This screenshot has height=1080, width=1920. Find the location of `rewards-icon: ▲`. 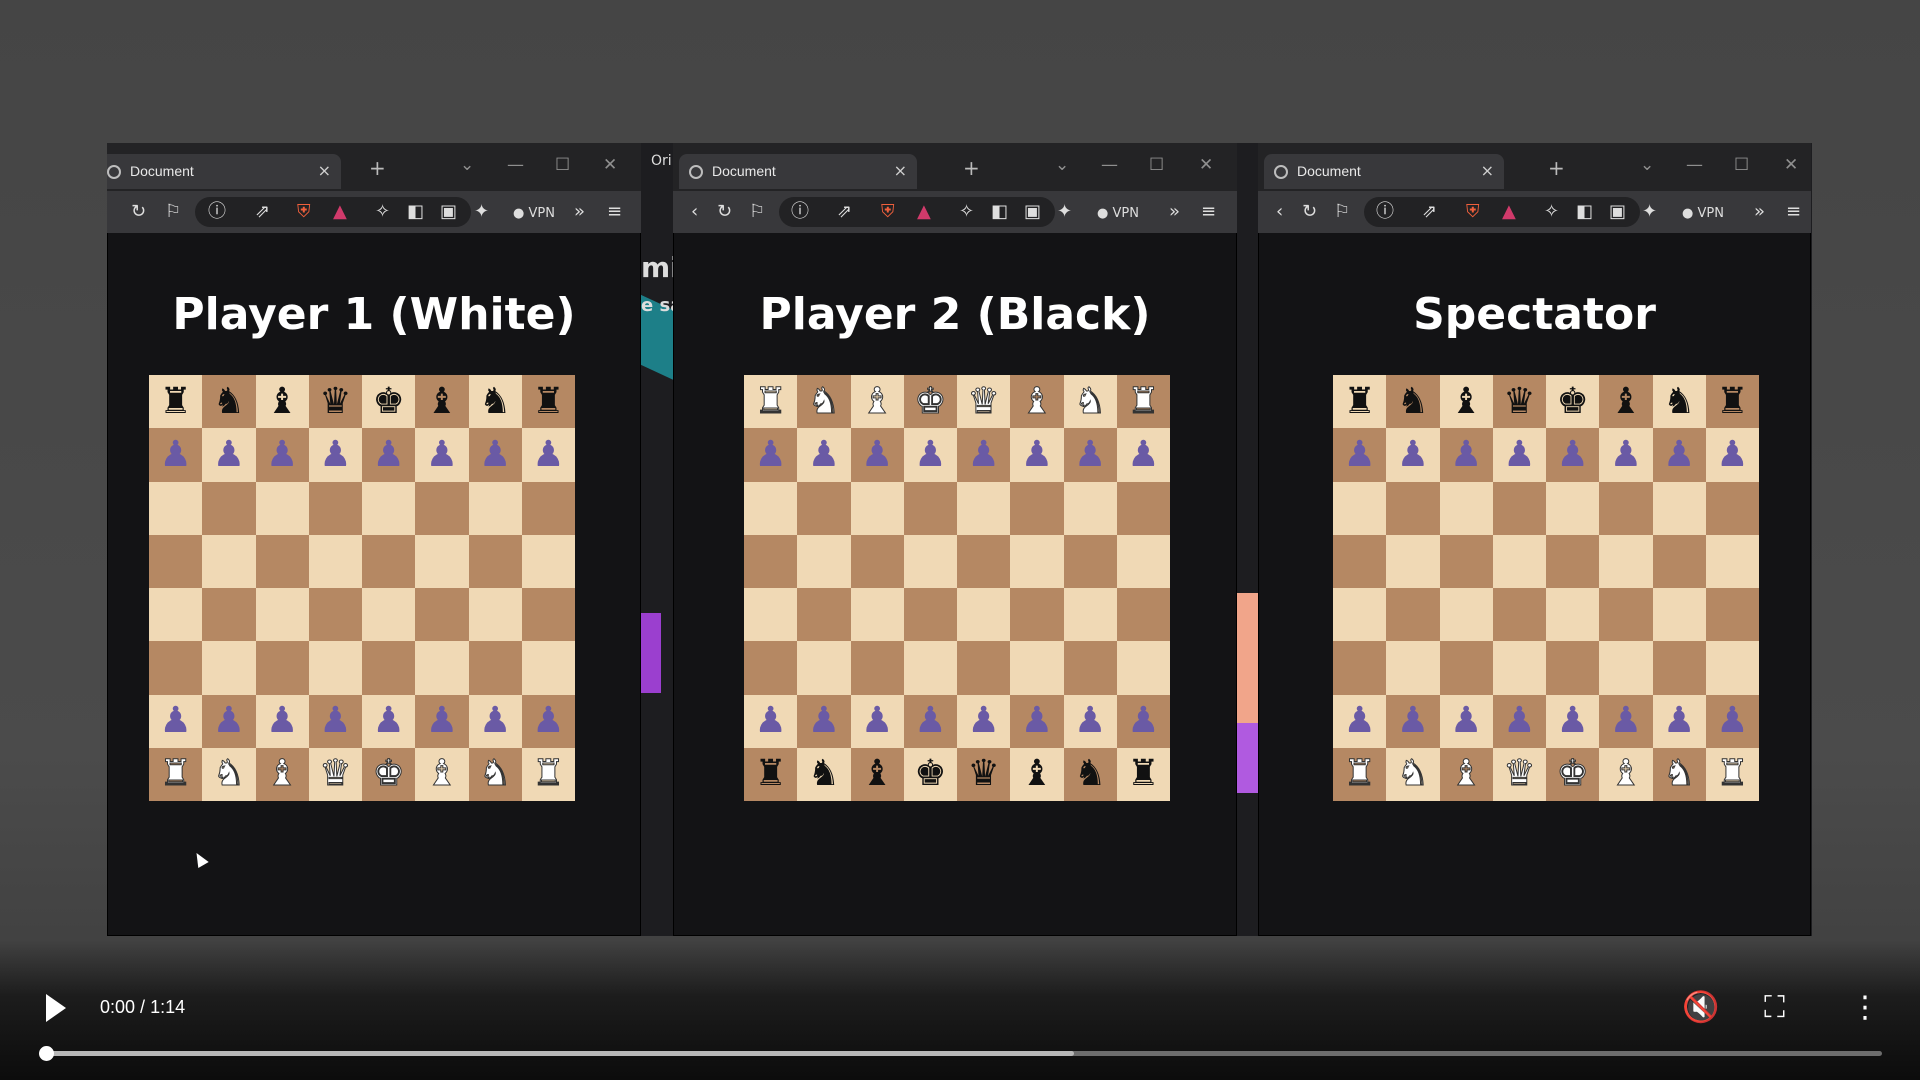

rewards-icon: ▲ is located at coordinates (1509, 212).